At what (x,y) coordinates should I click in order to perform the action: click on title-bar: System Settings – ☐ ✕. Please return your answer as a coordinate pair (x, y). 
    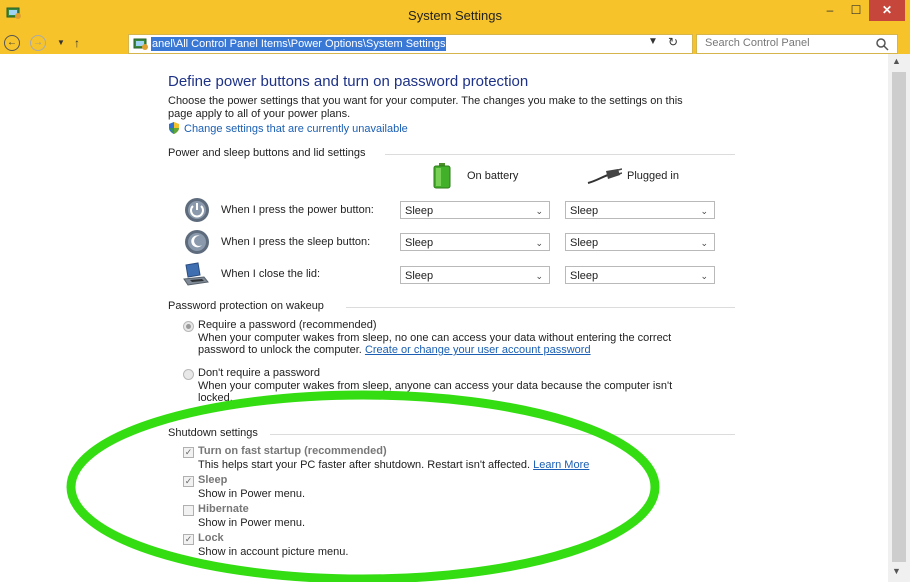
    Looking at the image, I should click on (455, 16).